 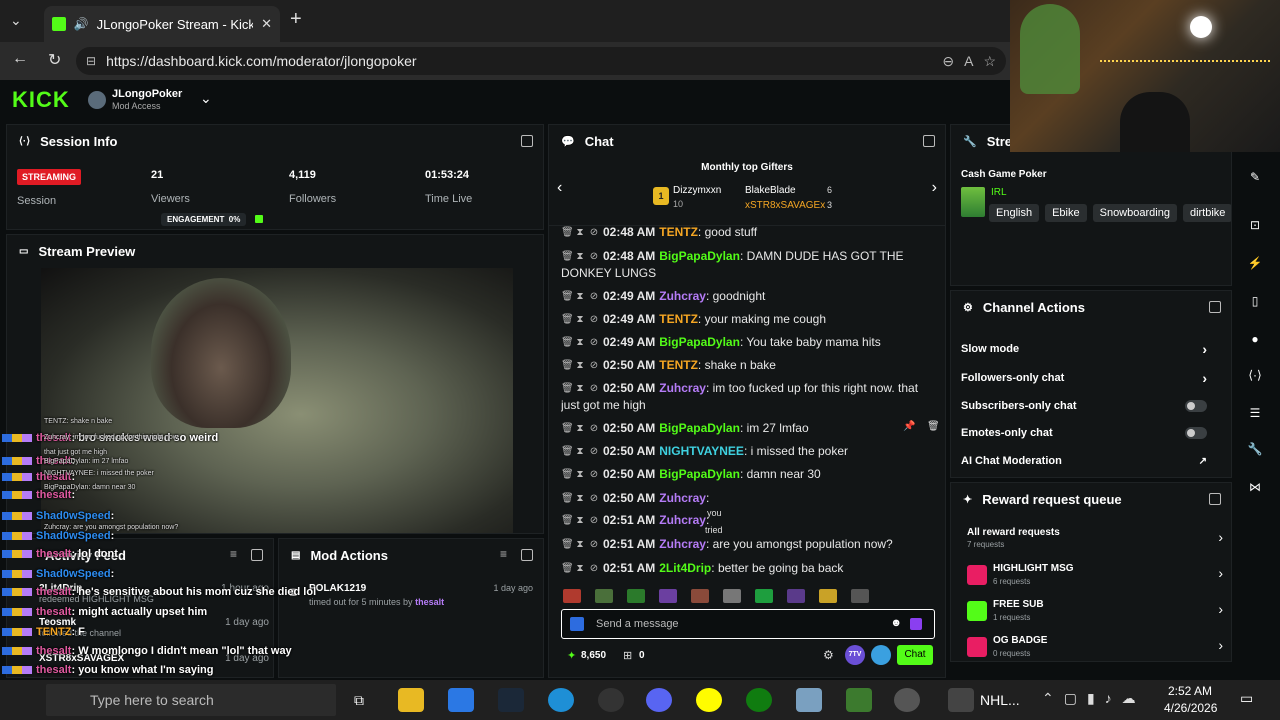 What do you see at coordinates (162, 24) in the screenshot?
I see `browser-tab: 🔊 JLongoPoker Stream - Kick Da ✕` at bounding box center [162, 24].